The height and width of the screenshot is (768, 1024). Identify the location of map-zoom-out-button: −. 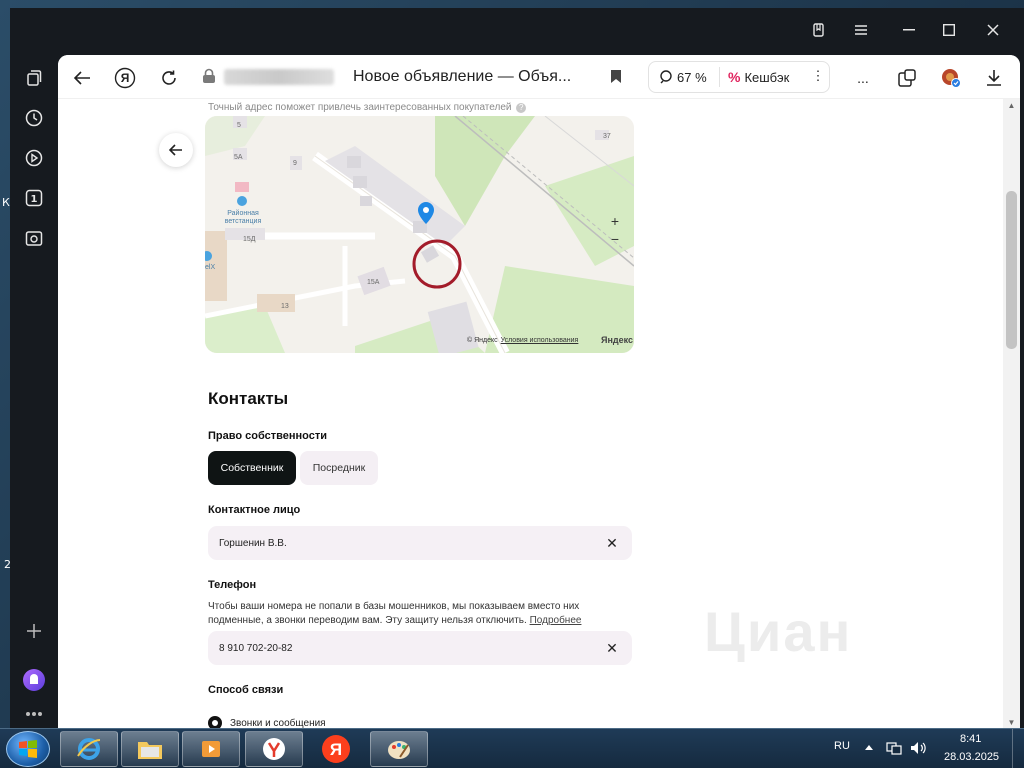
(615, 239).